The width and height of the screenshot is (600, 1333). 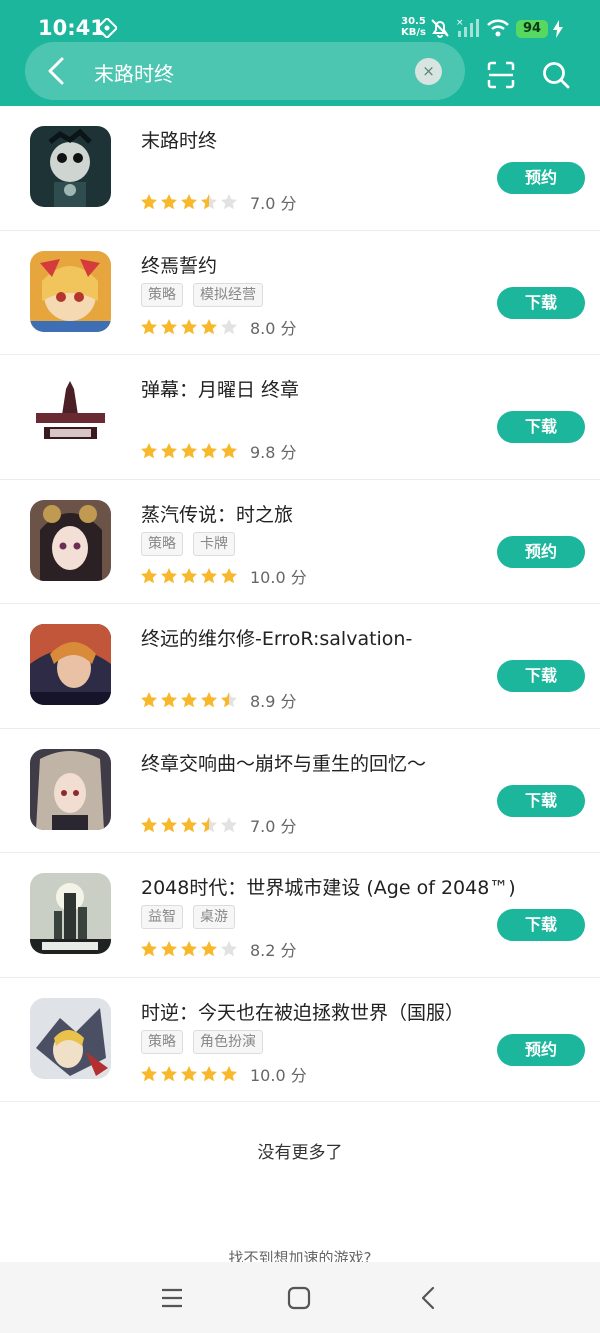 I want to click on tag: 策略, so click(x=162, y=1041).